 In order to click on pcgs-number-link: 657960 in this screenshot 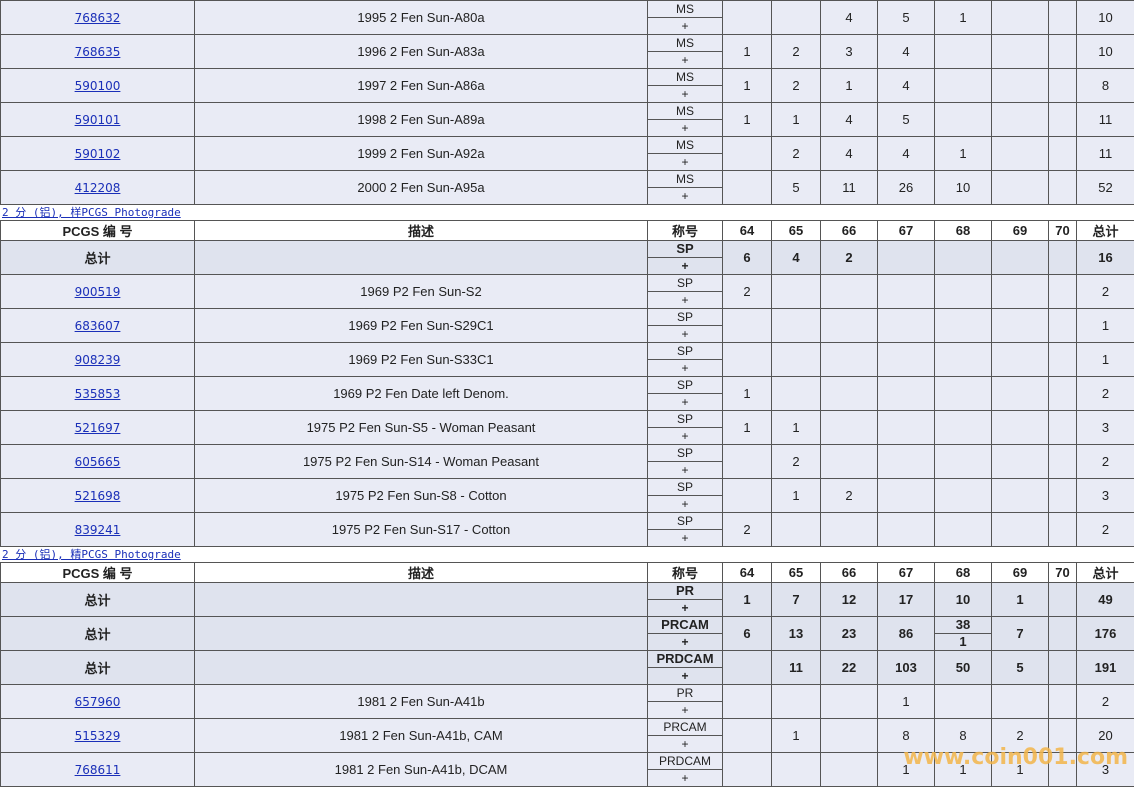, I will do `click(98, 702)`.